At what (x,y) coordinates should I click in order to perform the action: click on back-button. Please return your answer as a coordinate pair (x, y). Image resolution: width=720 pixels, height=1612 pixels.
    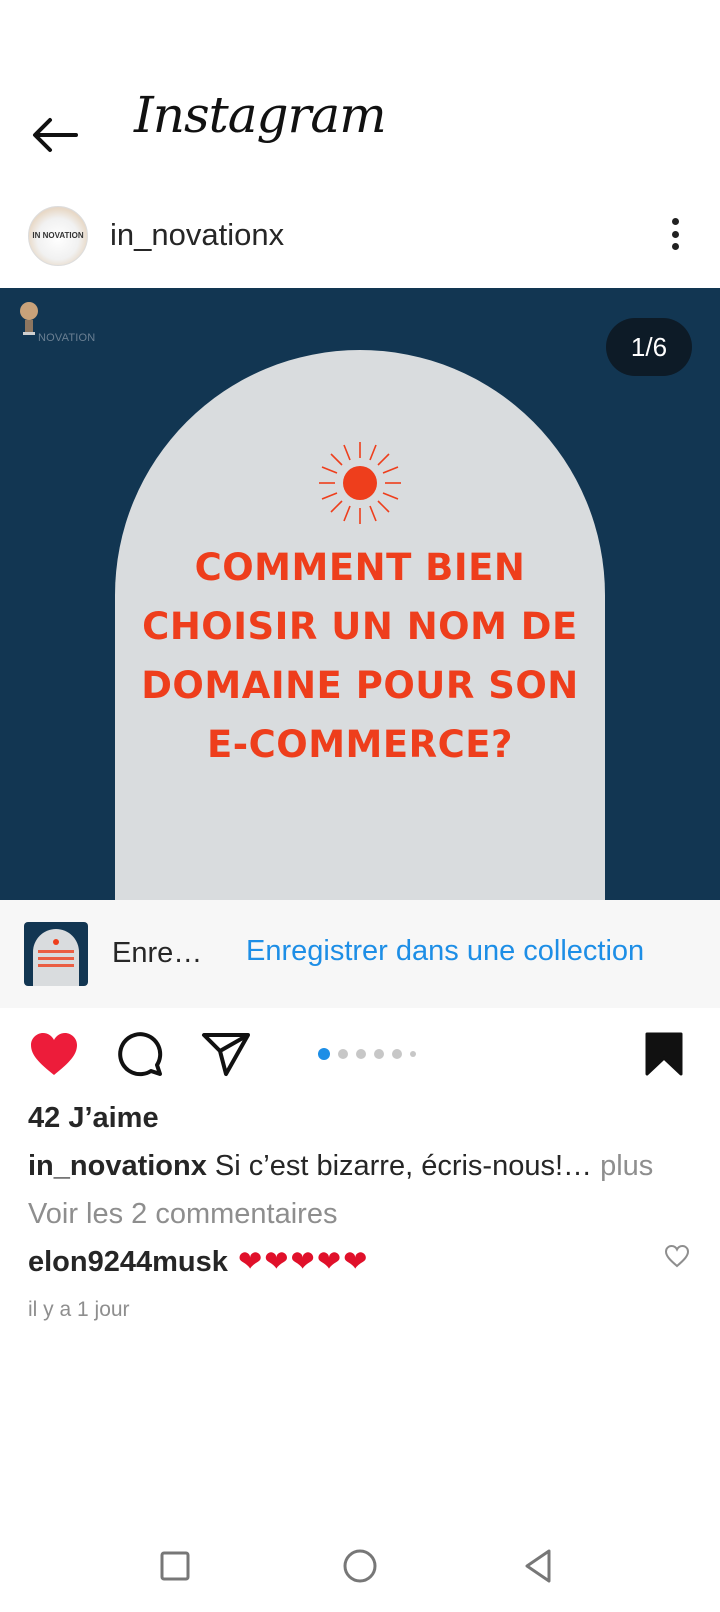
    Looking at the image, I should click on (55, 135).